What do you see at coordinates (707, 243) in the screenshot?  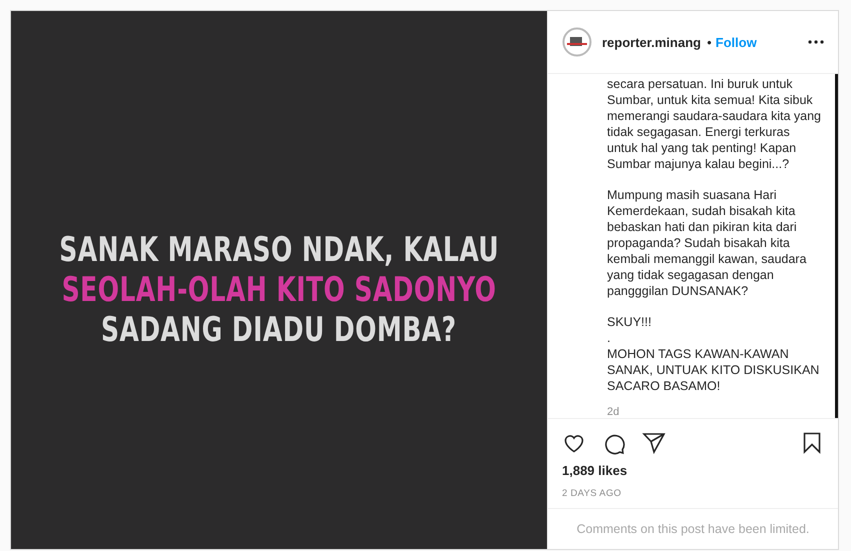 I see `caption-paragraph: Mumpung masih suasana Hari Kemerdekaan, sudah bisakah kita bebaskan hati dan pikiran kita dari propaganda? Sudah bisakah kita kembali memanggil kawan, saudara yang tidak segagasan dengan pangggilan DUNSANAK?` at bounding box center [707, 243].